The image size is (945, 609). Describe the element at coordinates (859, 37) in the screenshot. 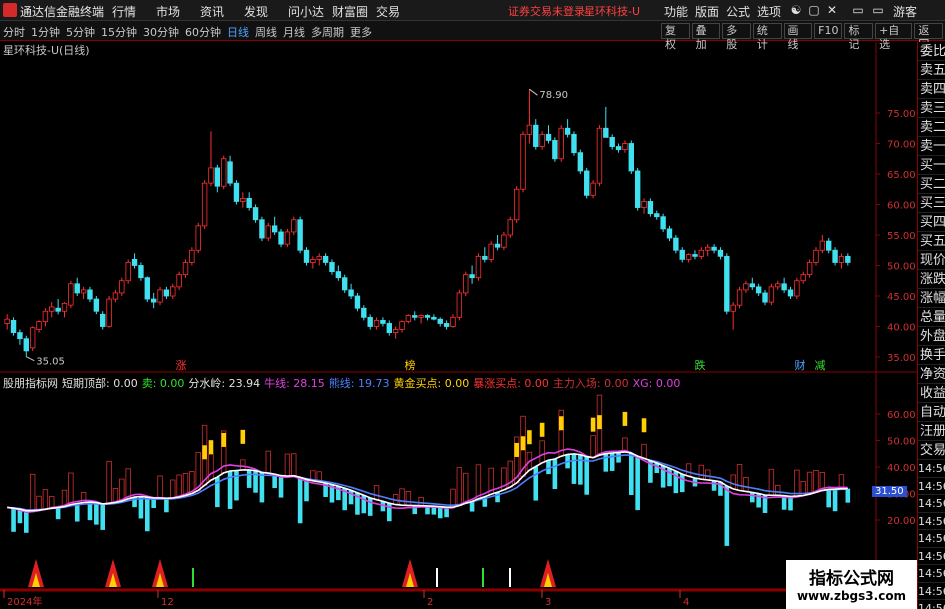

I see `tool-mark: 标记` at that location.